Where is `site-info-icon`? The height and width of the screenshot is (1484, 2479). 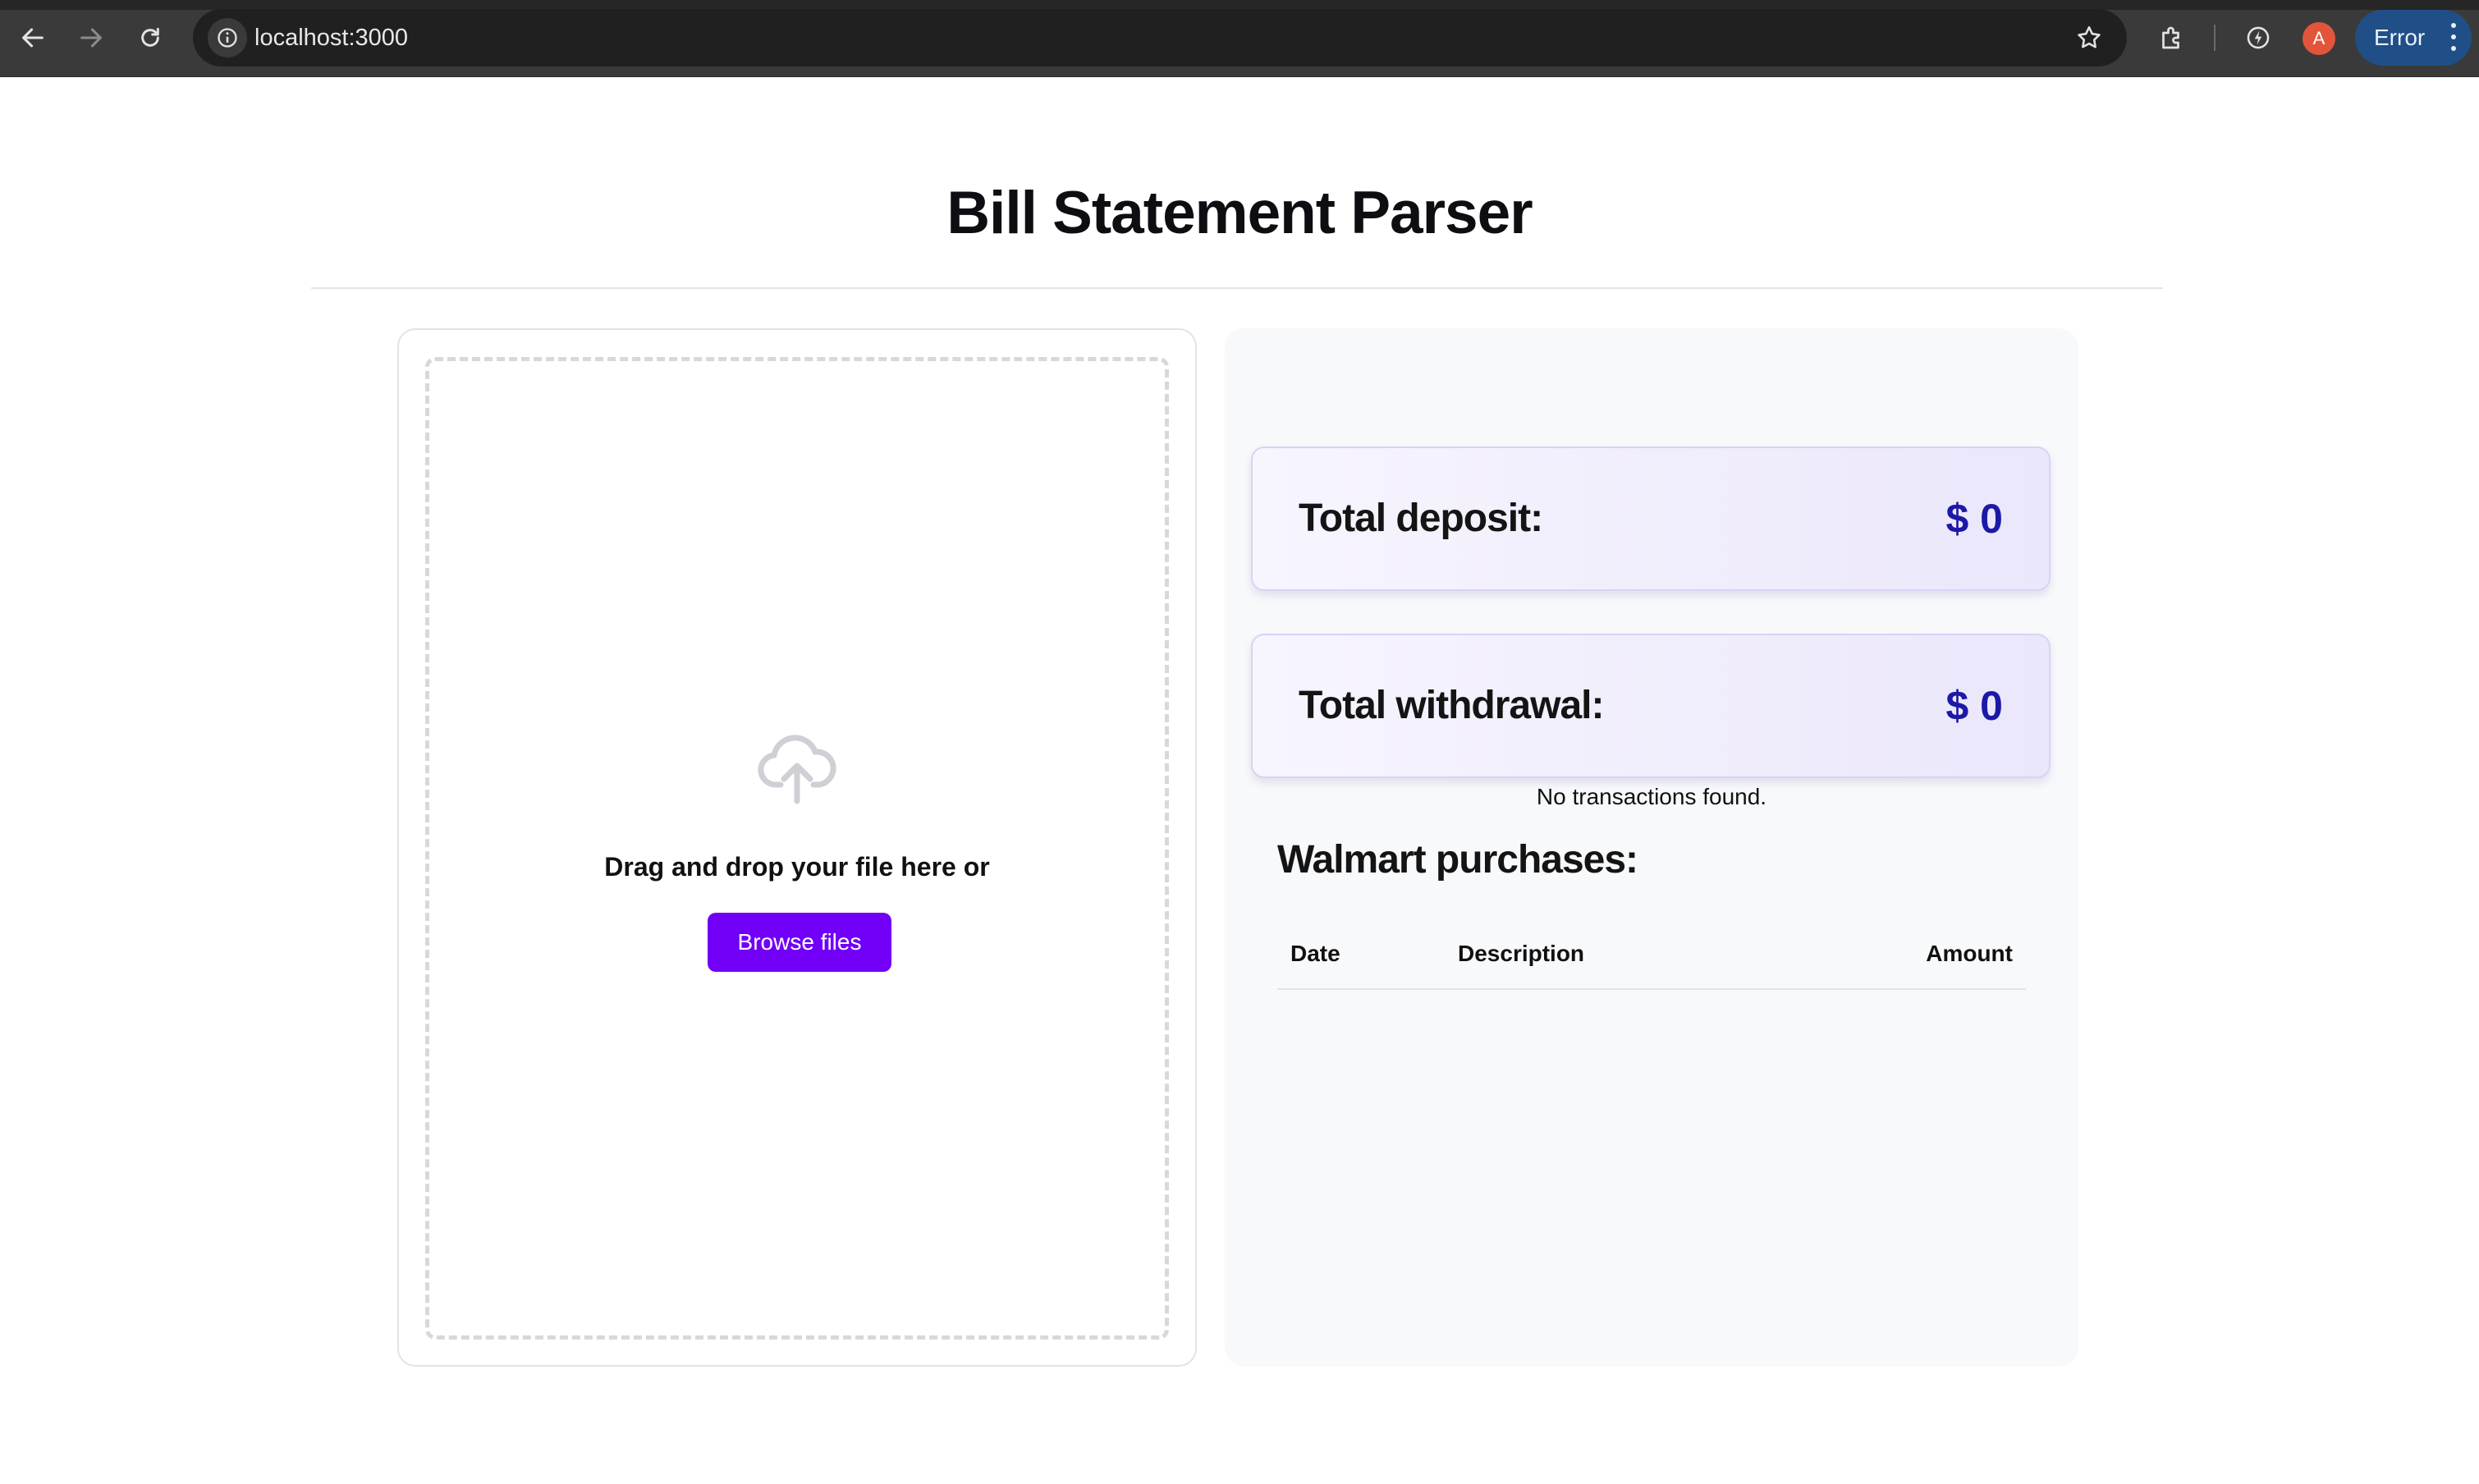
site-info-icon is located at coordinates (227, 38).